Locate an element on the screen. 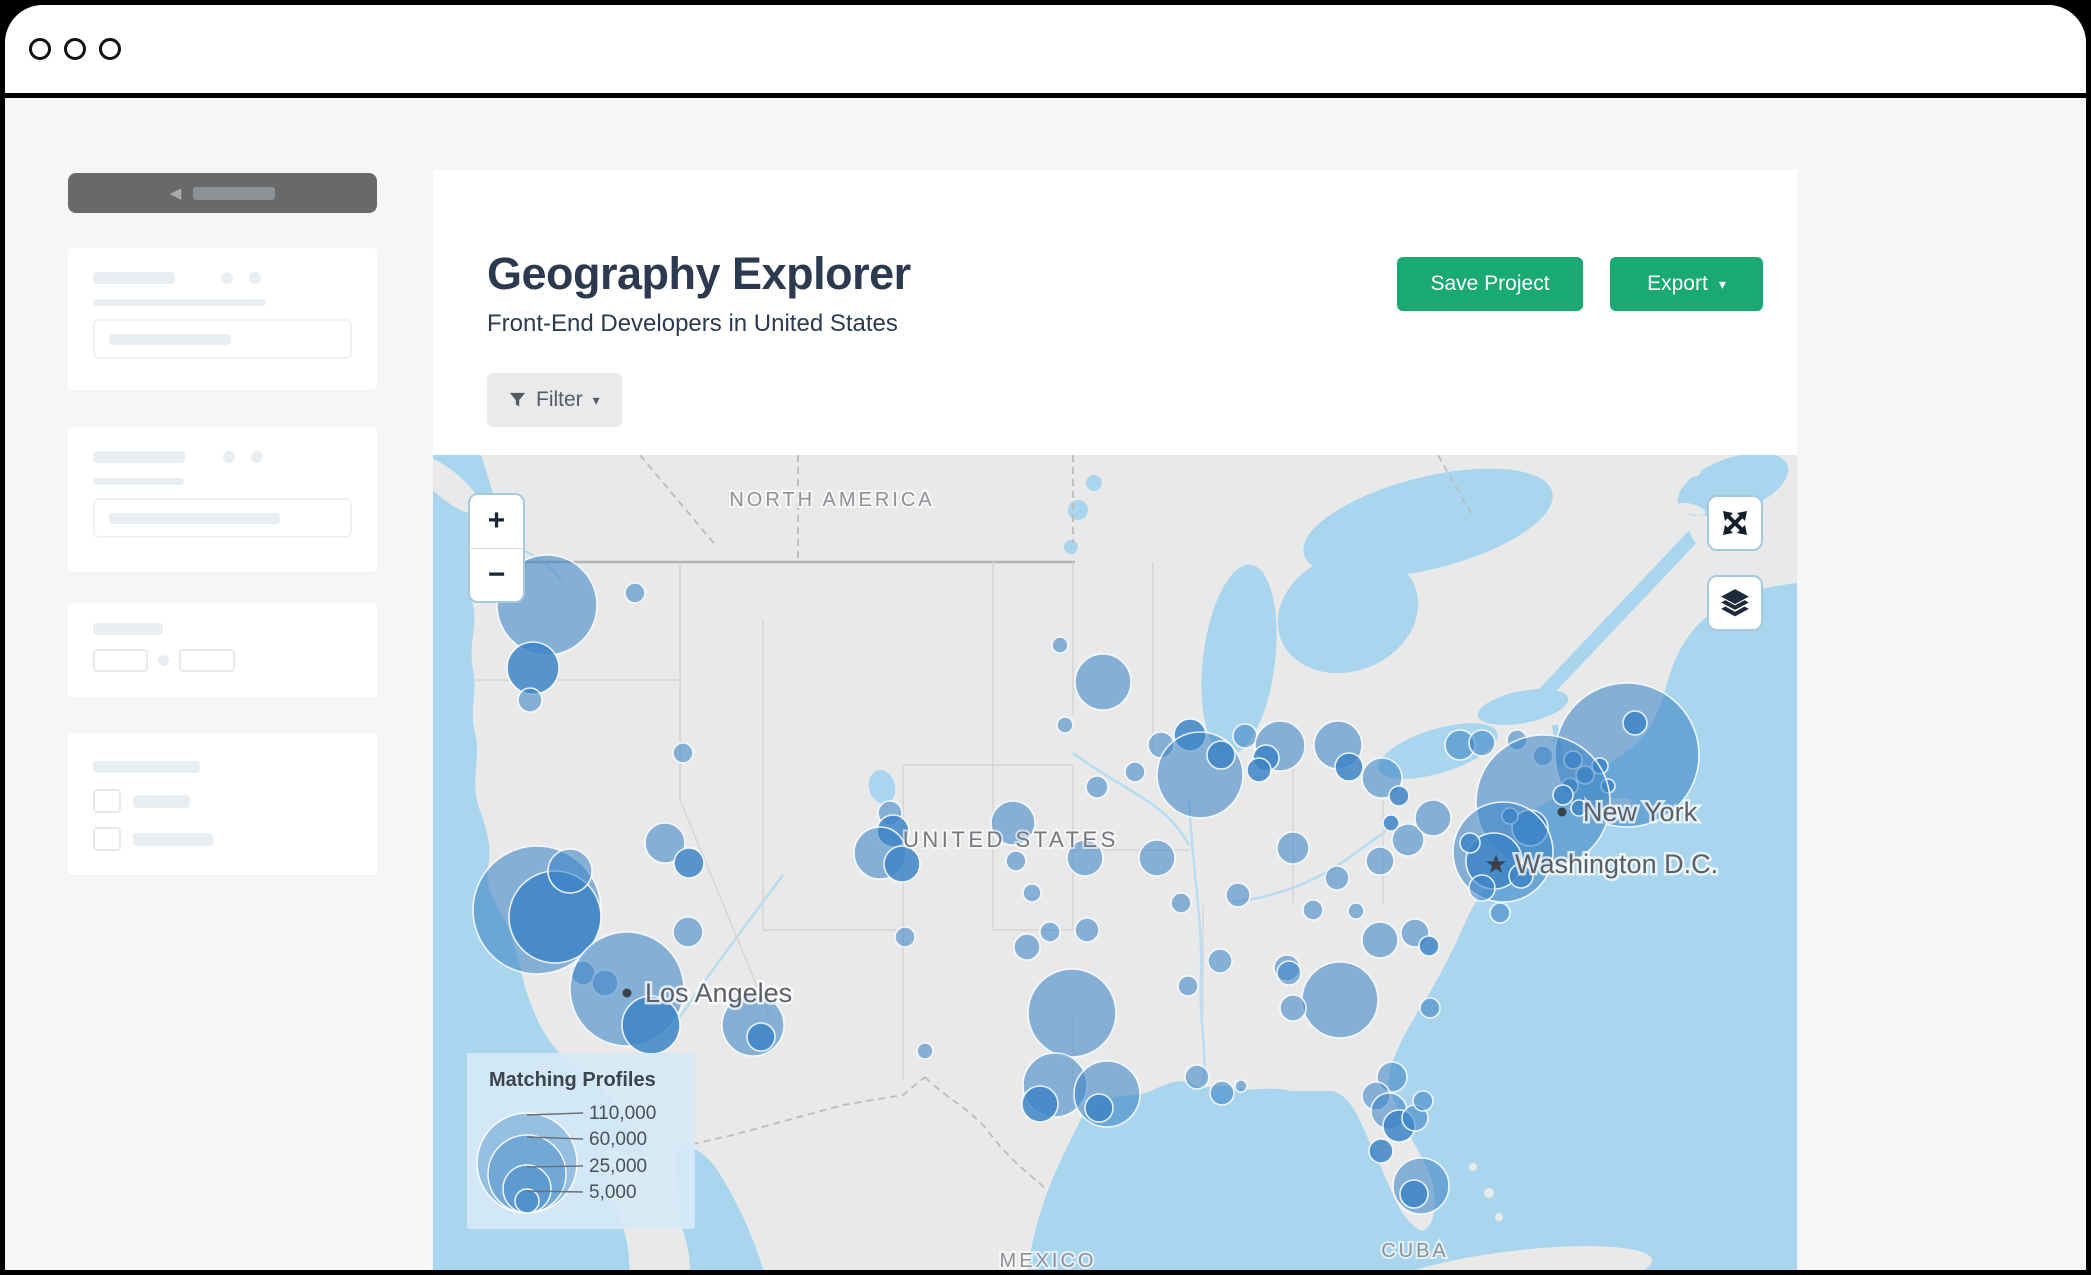  skeleton-dot is located at coordinates (257, 457).